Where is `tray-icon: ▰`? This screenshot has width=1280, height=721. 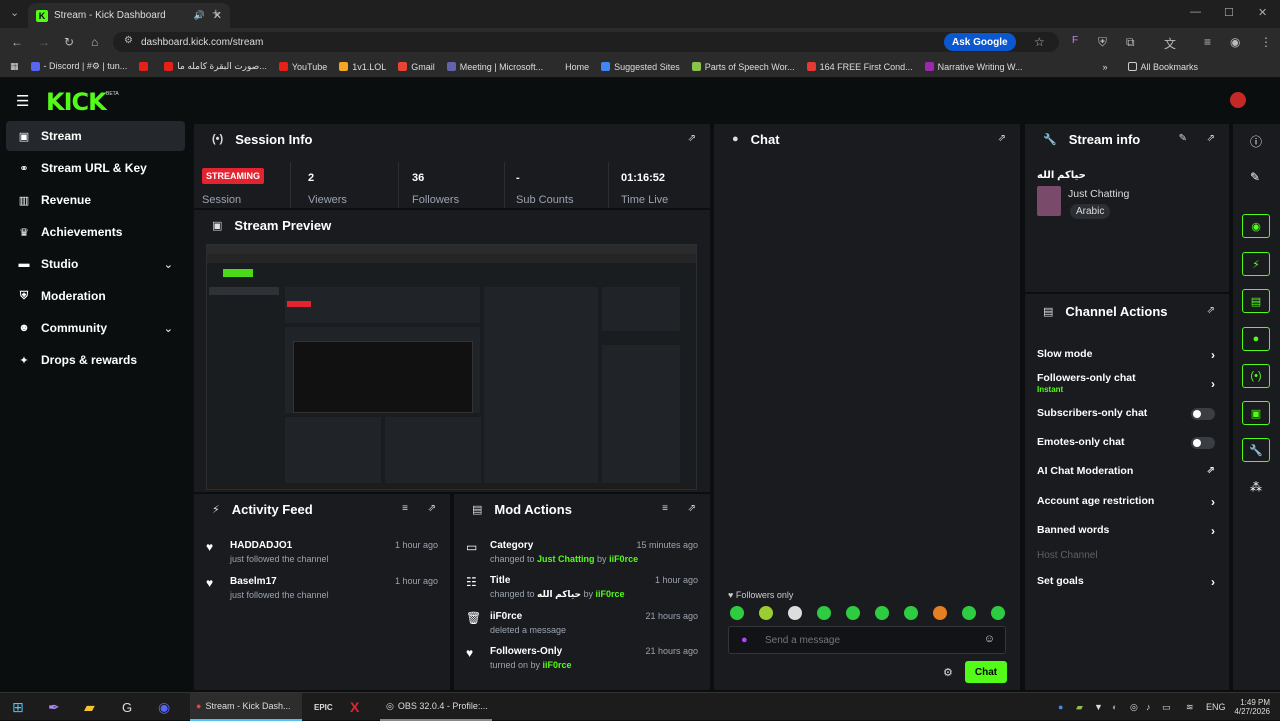 tray-icon: ▰ is located at coordinates (1079, 707).